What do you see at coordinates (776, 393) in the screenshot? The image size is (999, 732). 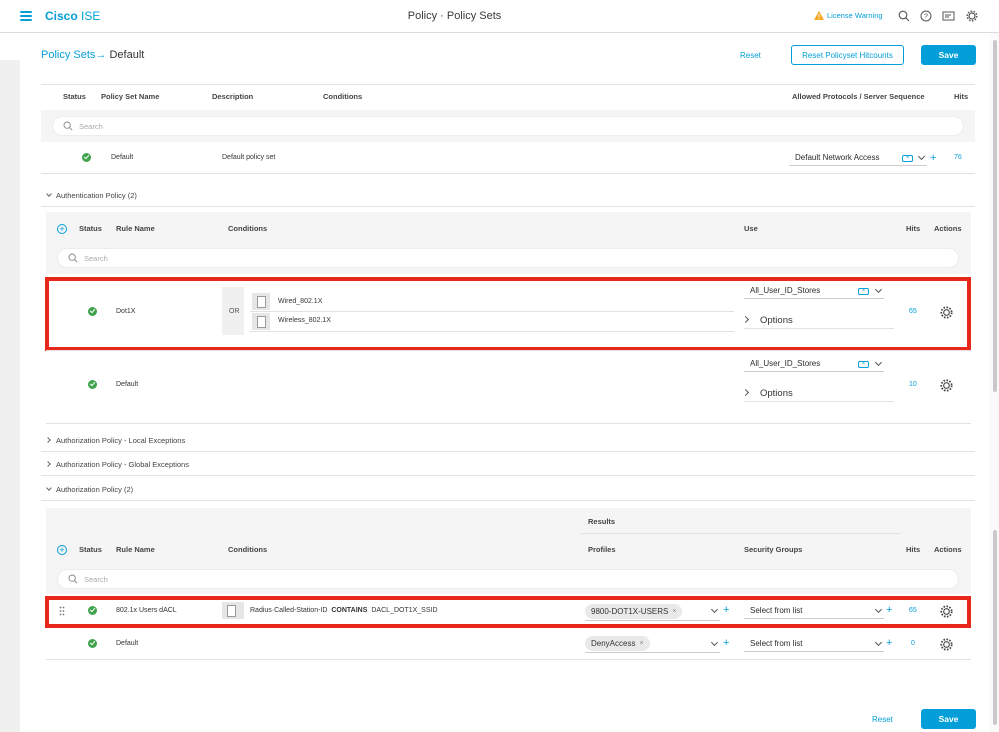 I see `options-toggle: Options` at bounding box center [776, 393].